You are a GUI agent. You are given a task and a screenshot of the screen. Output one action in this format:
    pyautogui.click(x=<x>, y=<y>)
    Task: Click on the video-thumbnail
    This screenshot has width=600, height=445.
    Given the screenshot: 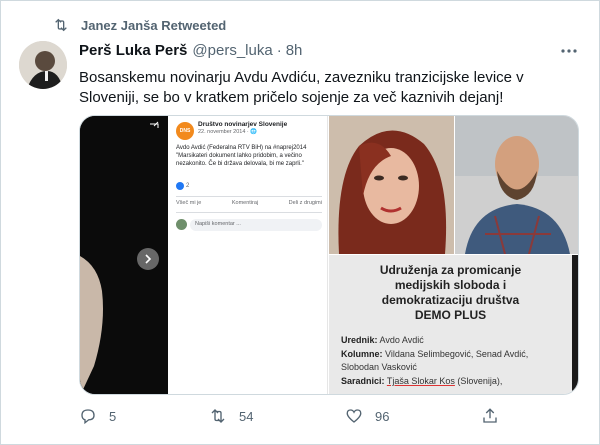 What is the action you would take?
    pyautogui.click(x=124, y=255)
    